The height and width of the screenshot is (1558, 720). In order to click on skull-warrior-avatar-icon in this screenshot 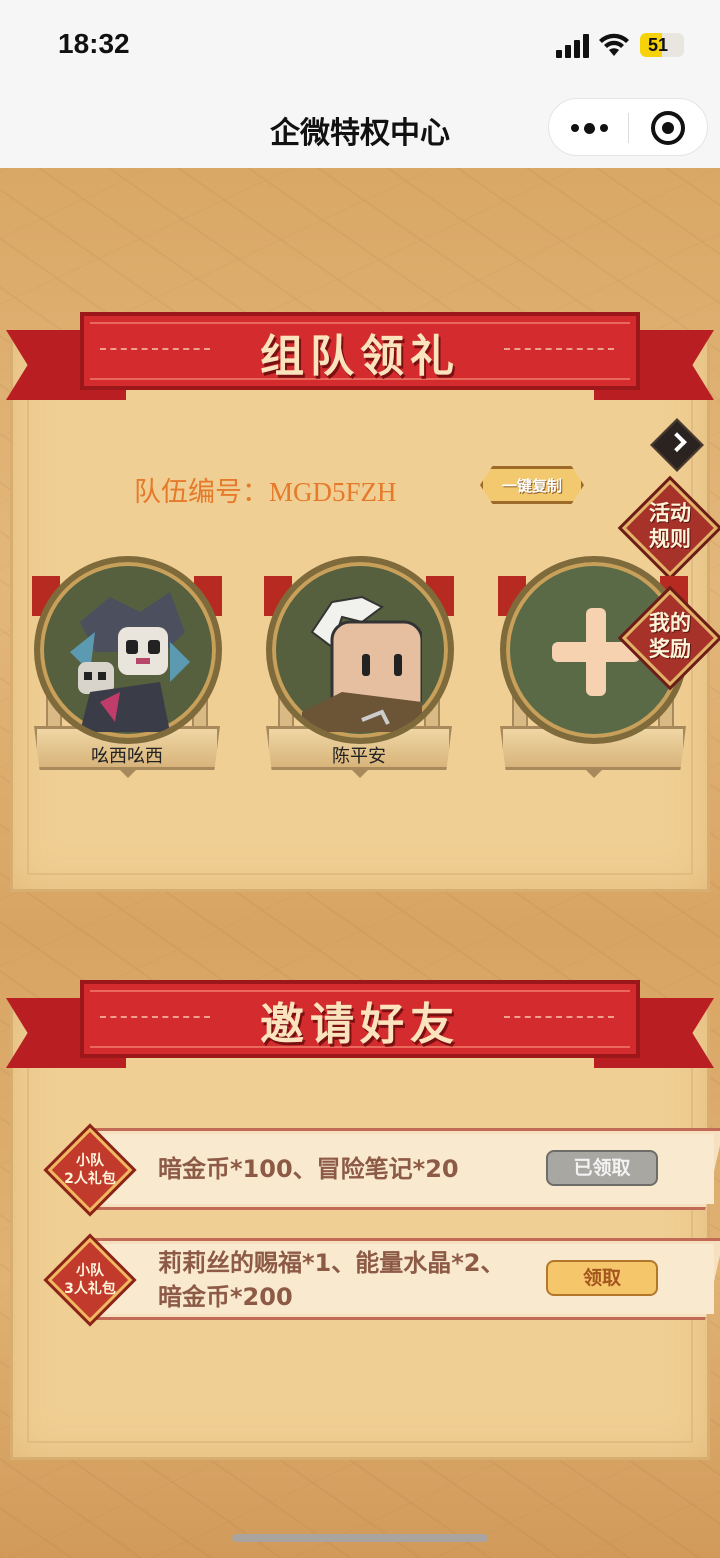, I will do `click(130, 662)`.